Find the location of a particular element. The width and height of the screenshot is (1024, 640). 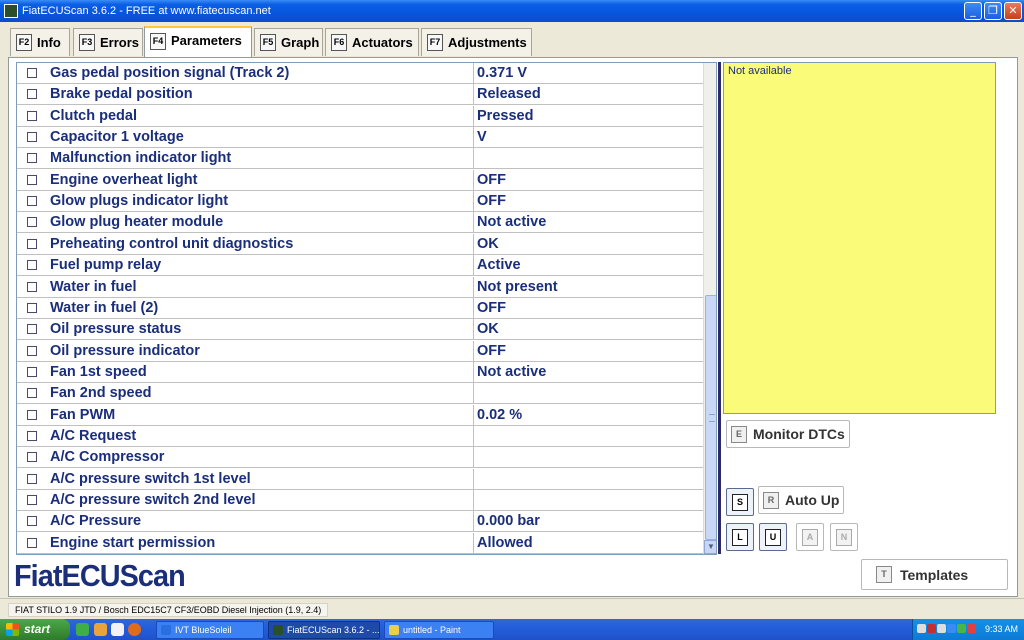

task-paint: untitled - Paint is located at coordinates (439, 630).